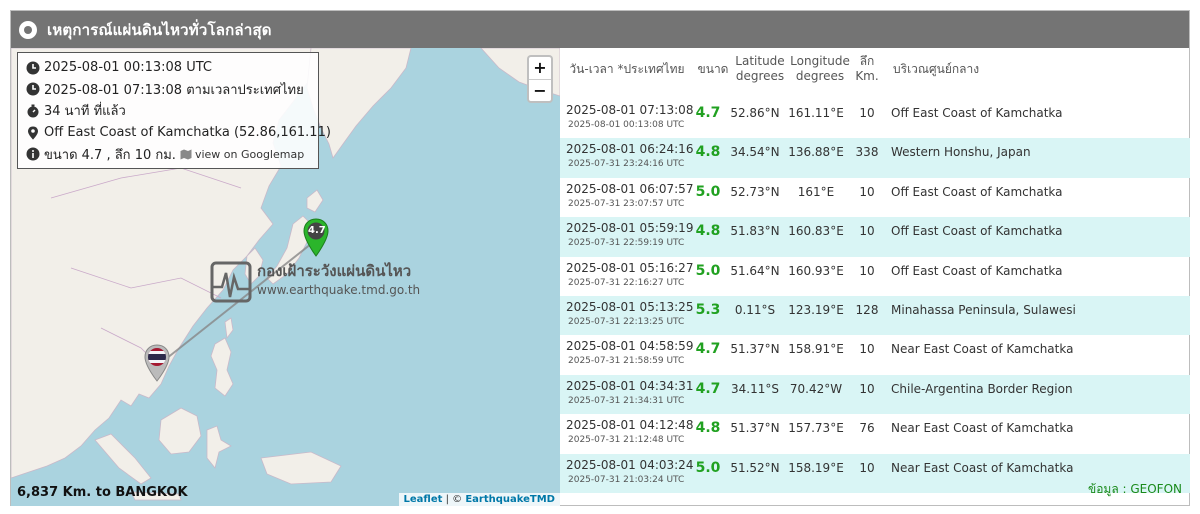  Describe the element at coordinates (231, 282) in the screenshot. I see `seismograph-logo-icon` at that location.